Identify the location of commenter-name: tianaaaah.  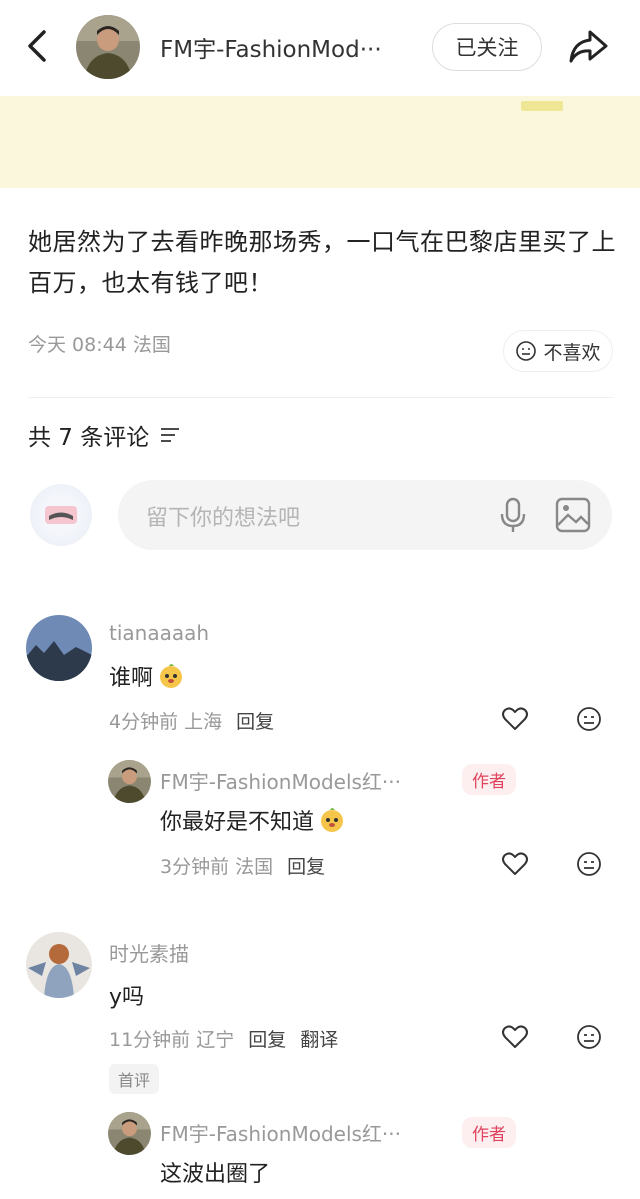
(259, 633).